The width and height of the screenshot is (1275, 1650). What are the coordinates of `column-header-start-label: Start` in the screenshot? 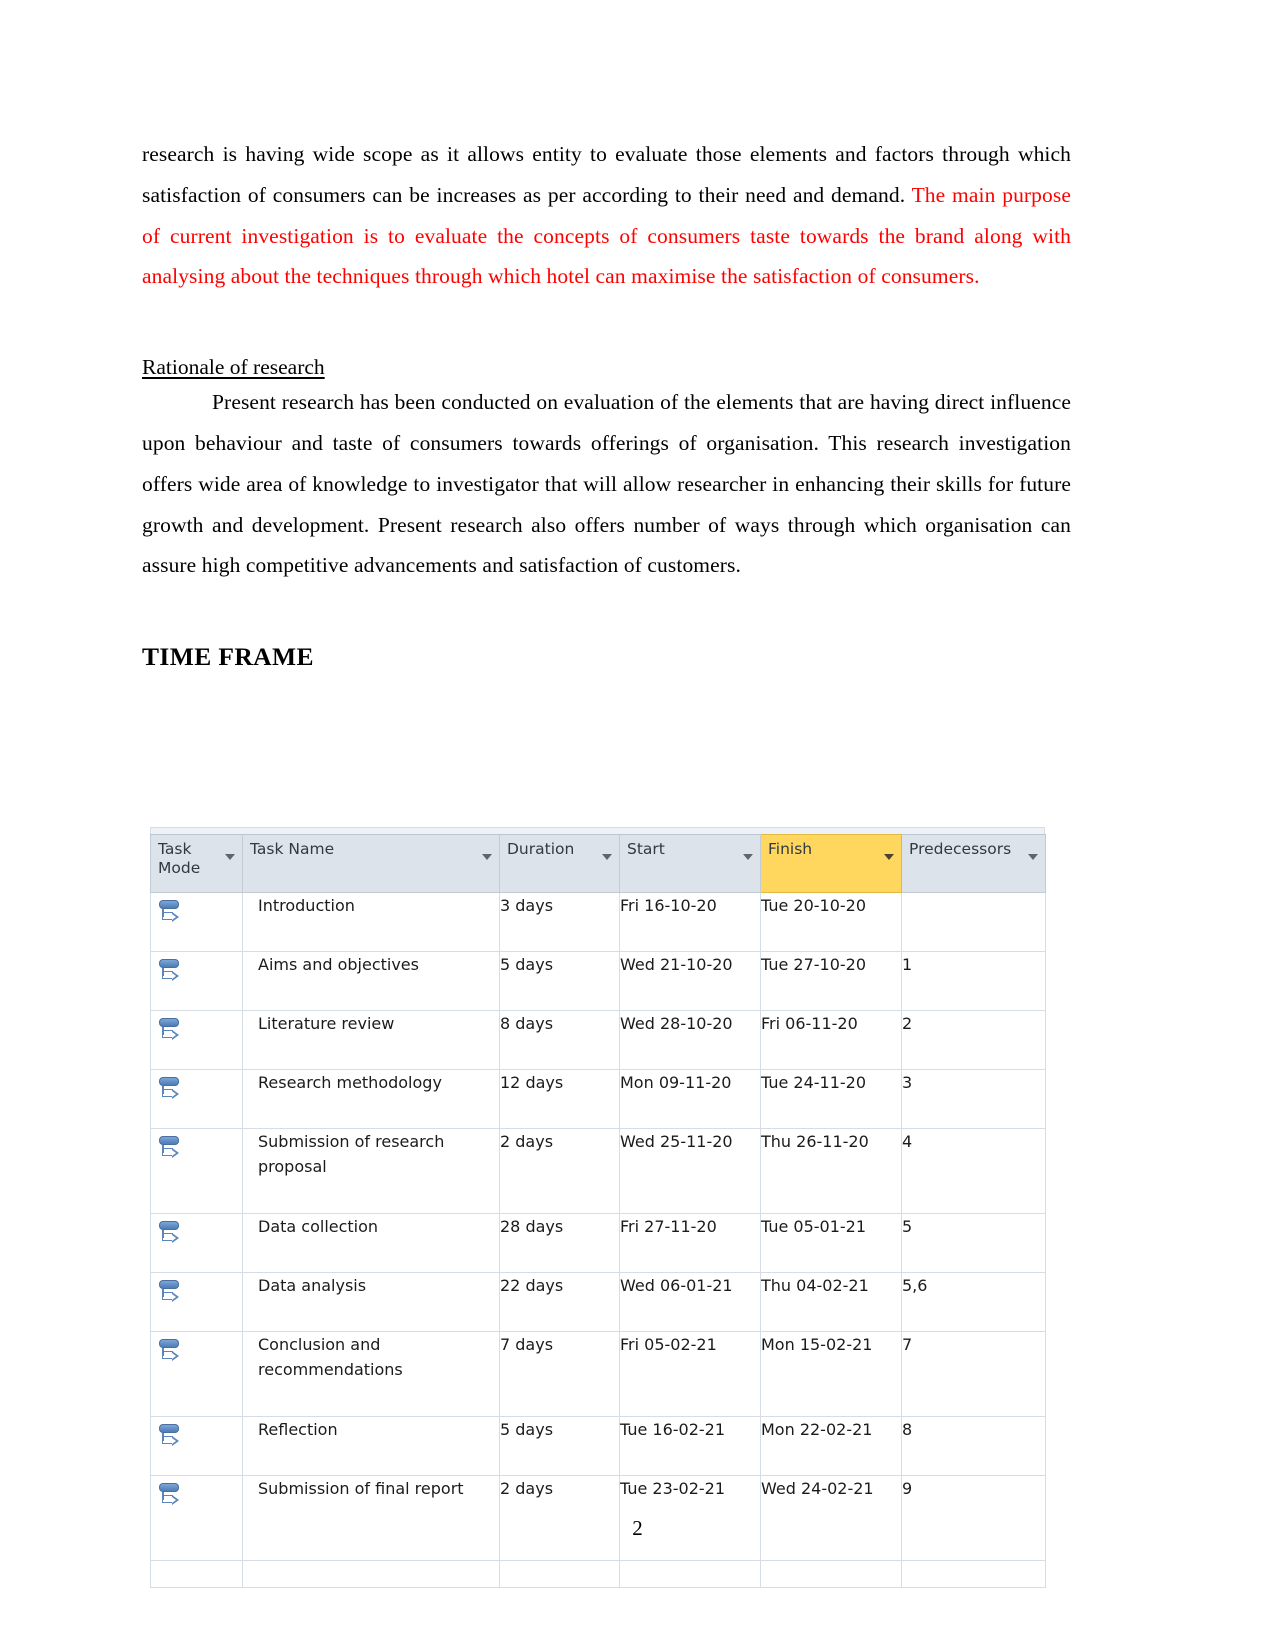 It's located at (646, 849).